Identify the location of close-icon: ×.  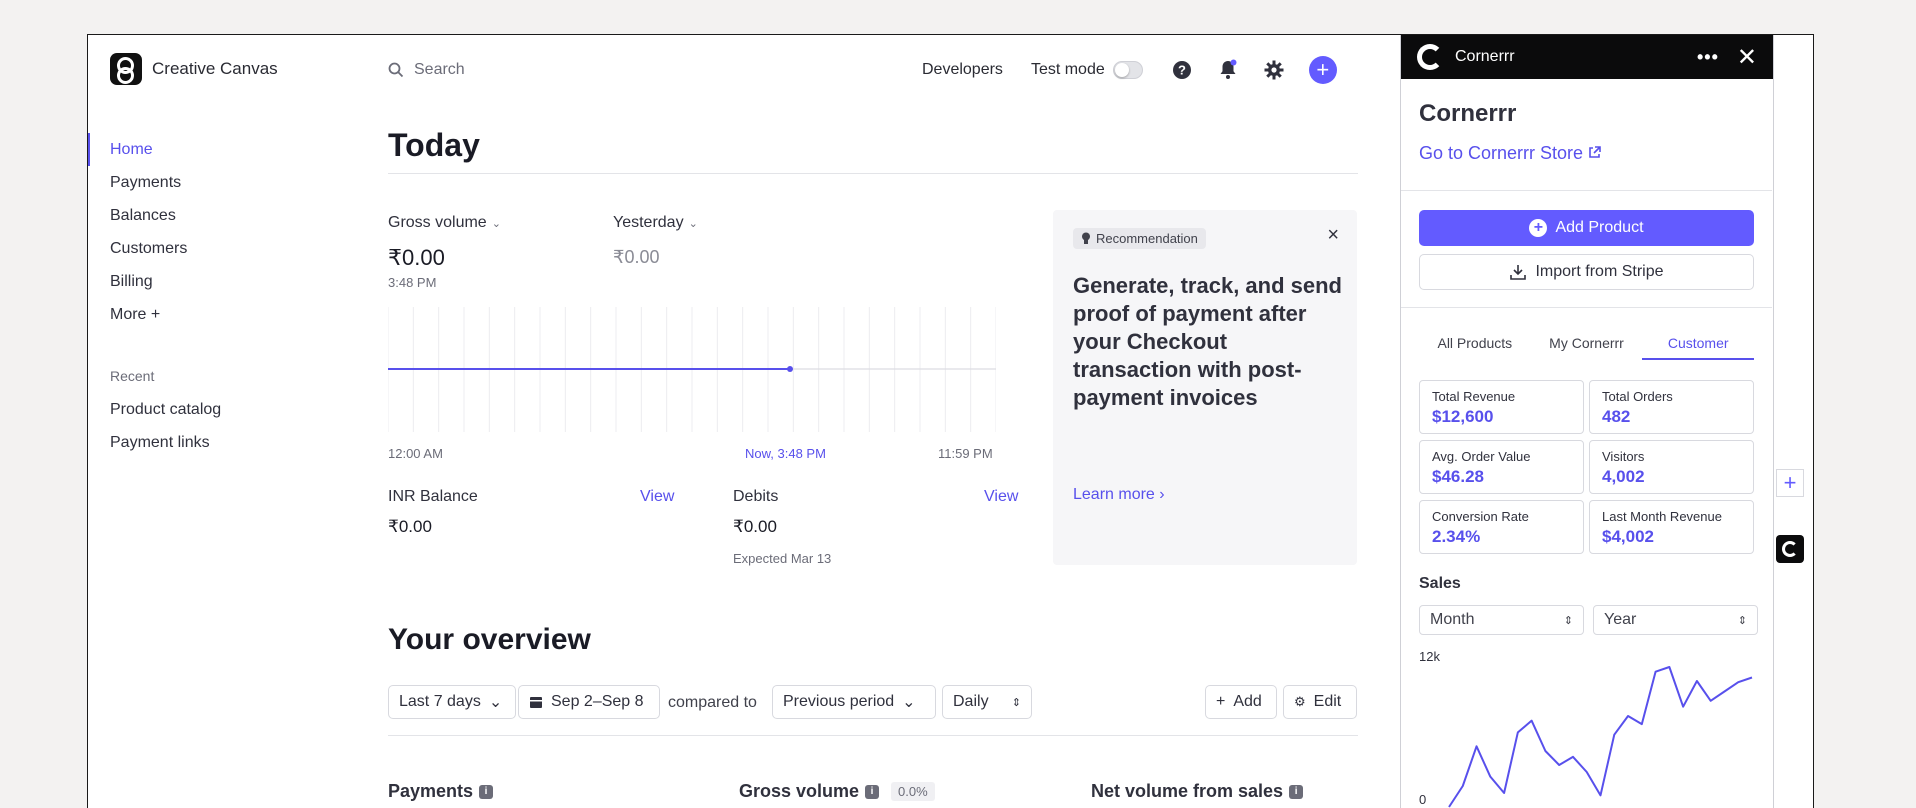
(1333, 235).